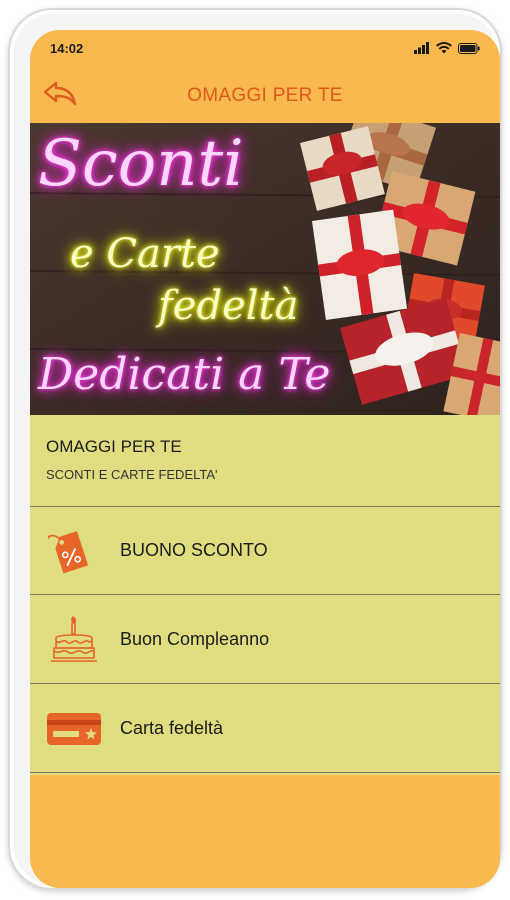 This screenshot has height=900, width=510. Describe the element at coordinates (74, 639) in the screenshot. I see `birthday-cake-icon` at that location.